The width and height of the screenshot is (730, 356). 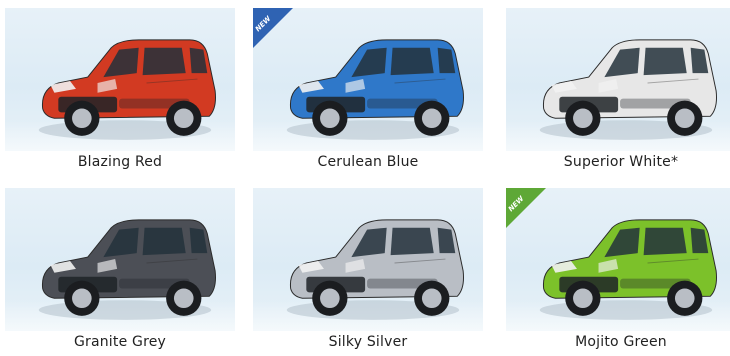 I want to click on color-name: Superior White*, so click(x=621, y=162).